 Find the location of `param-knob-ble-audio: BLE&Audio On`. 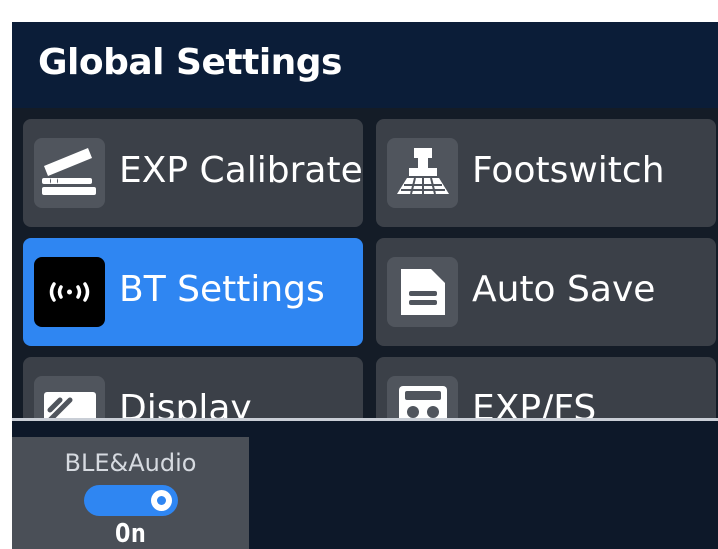

param-knob-ble-audio: BLE&Audio On is located at coordinates (130, 493).